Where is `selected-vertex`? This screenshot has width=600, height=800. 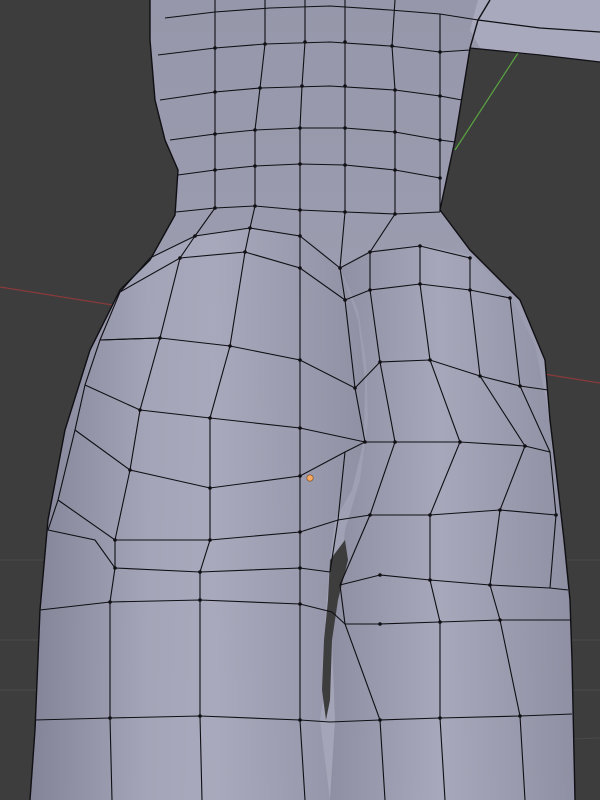 selected-vertex is located at coordinates (310, 478).